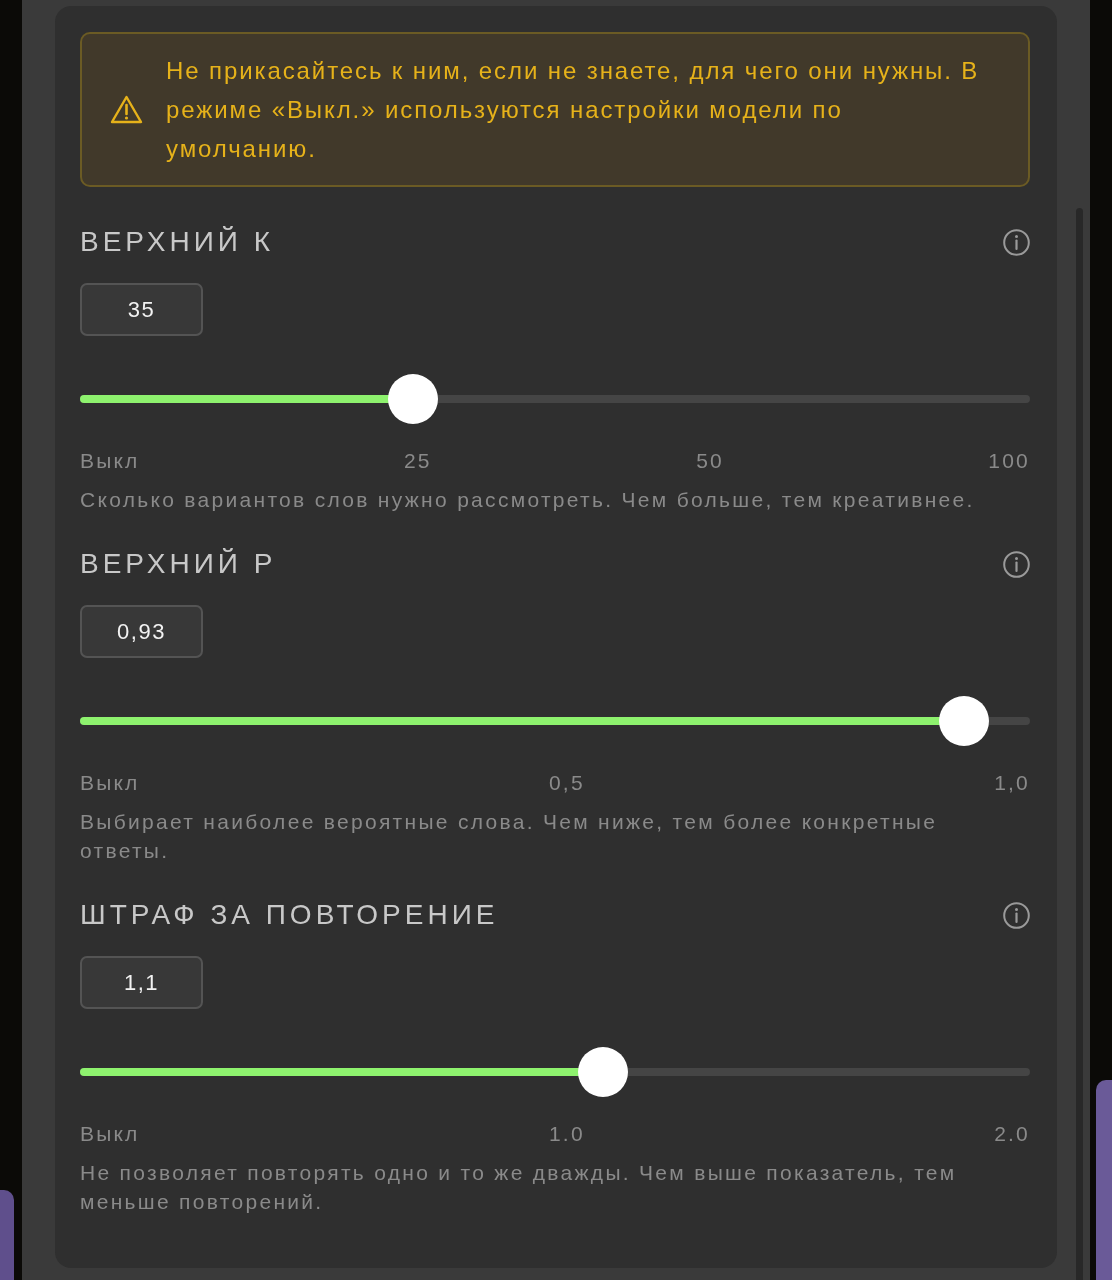  What do you see at coordinates (289, 915) in the screenshot?
I see `setting-title: ШТРАФ ЗА ПОВТОРЕНИЕ` at bounding box center [289, 915].